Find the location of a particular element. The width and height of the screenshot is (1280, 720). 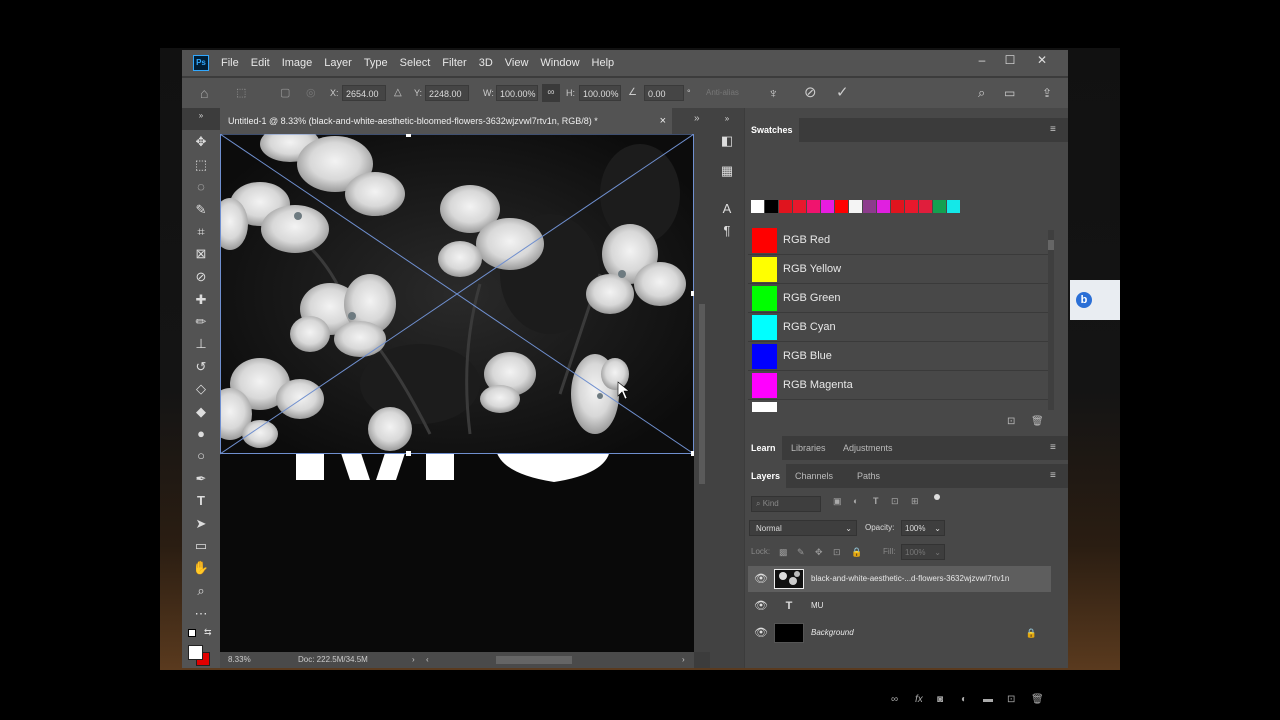

height-field: 100.00% is located at coordinates (600, 93).